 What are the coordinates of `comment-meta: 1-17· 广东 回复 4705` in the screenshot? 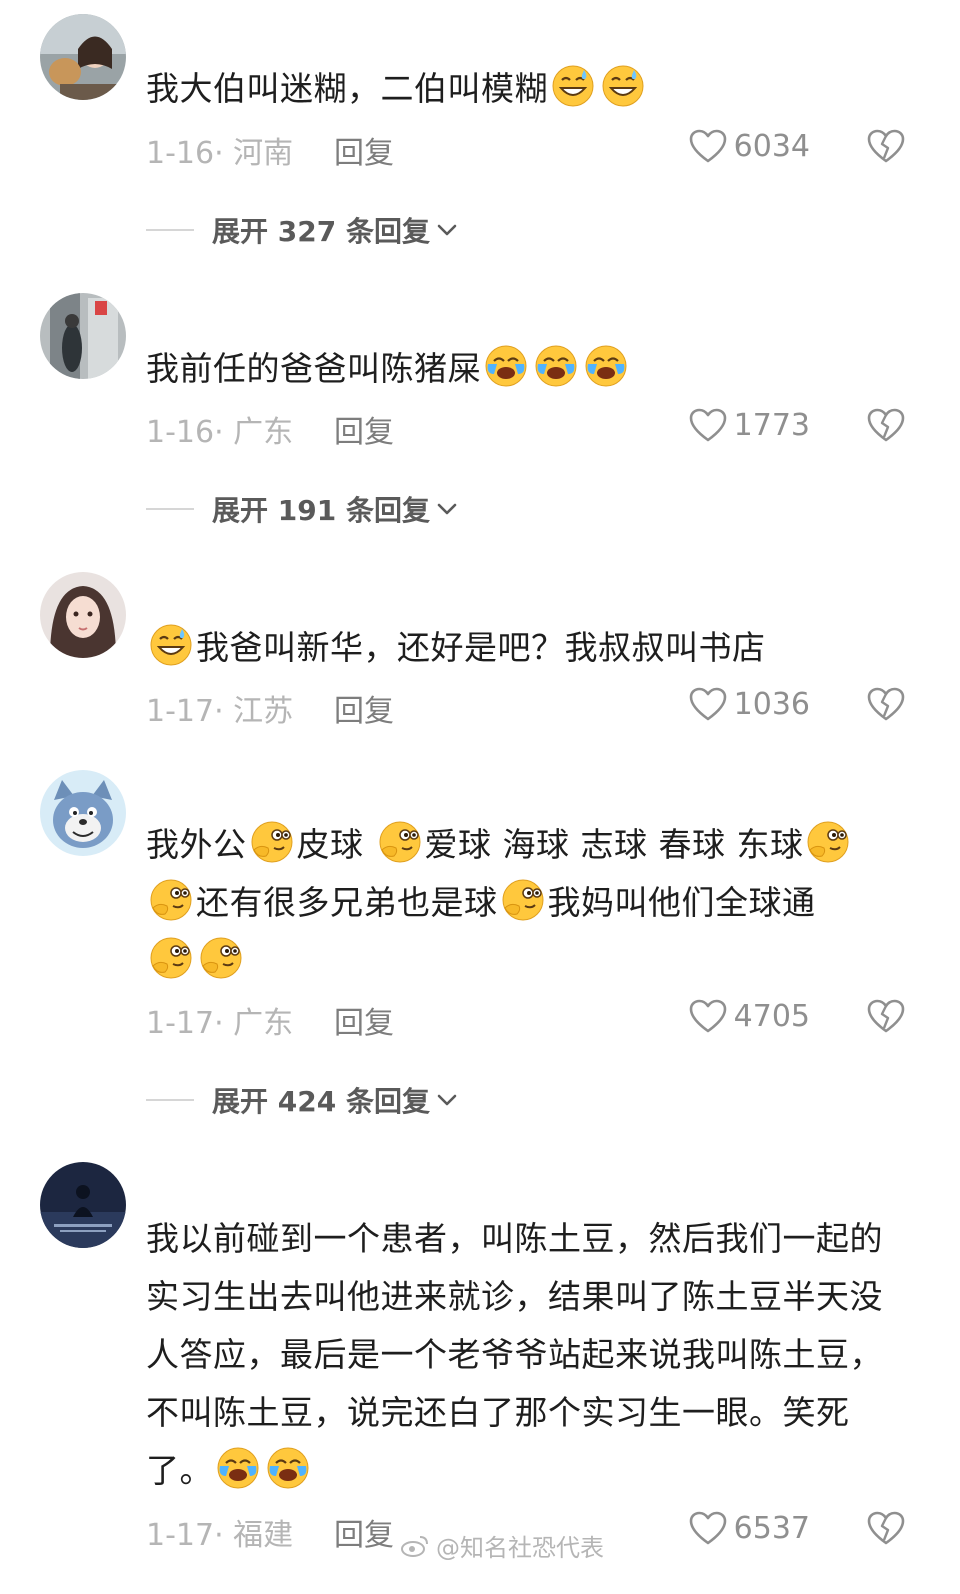 It's located at (531, 1019).